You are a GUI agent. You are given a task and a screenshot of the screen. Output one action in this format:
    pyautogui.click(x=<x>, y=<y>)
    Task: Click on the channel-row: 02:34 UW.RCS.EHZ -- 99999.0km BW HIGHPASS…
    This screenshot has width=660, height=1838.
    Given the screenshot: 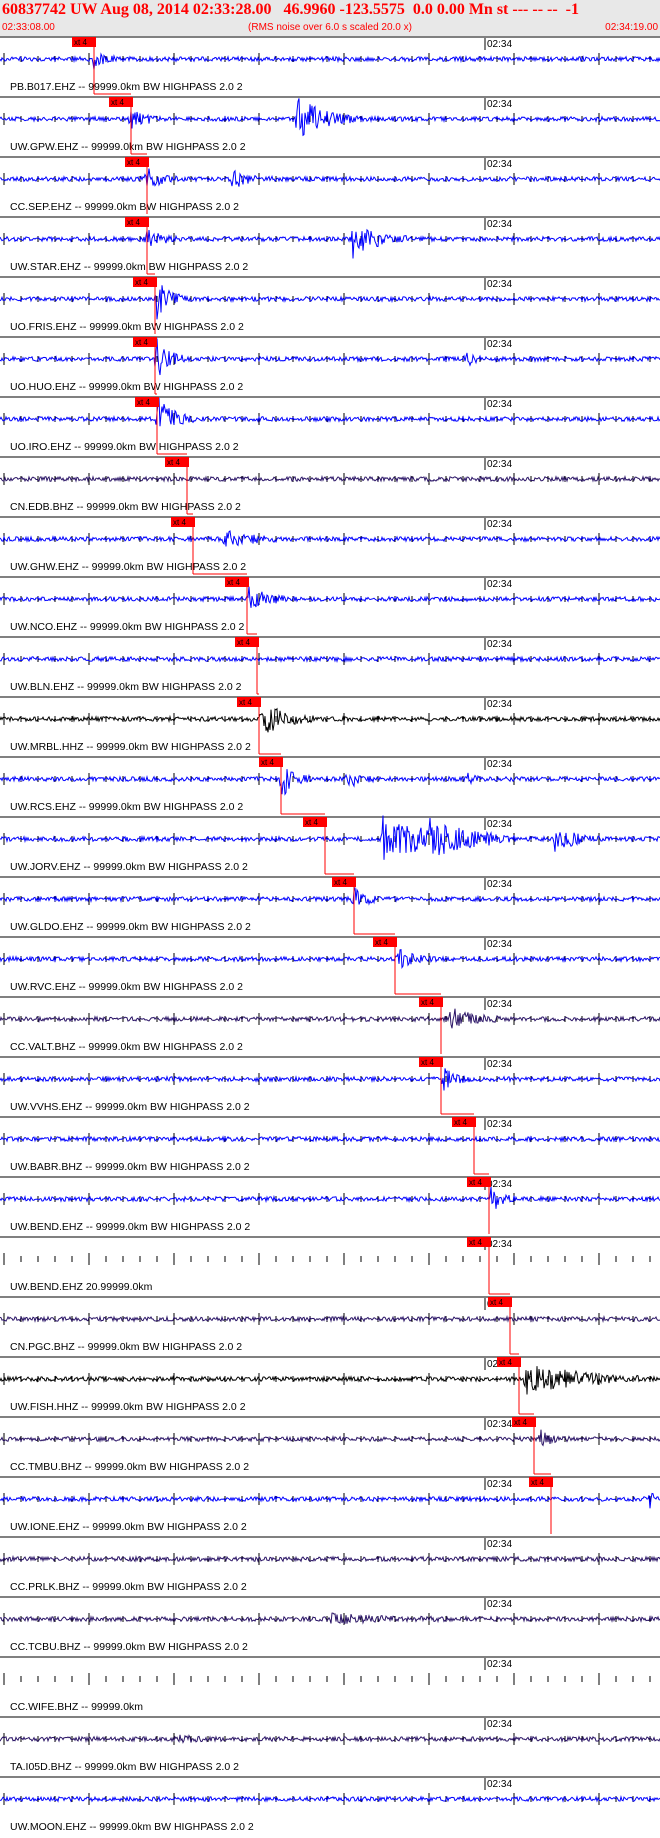 What is the action you would take?
    pyautogui.click(x=330, y=784)
    